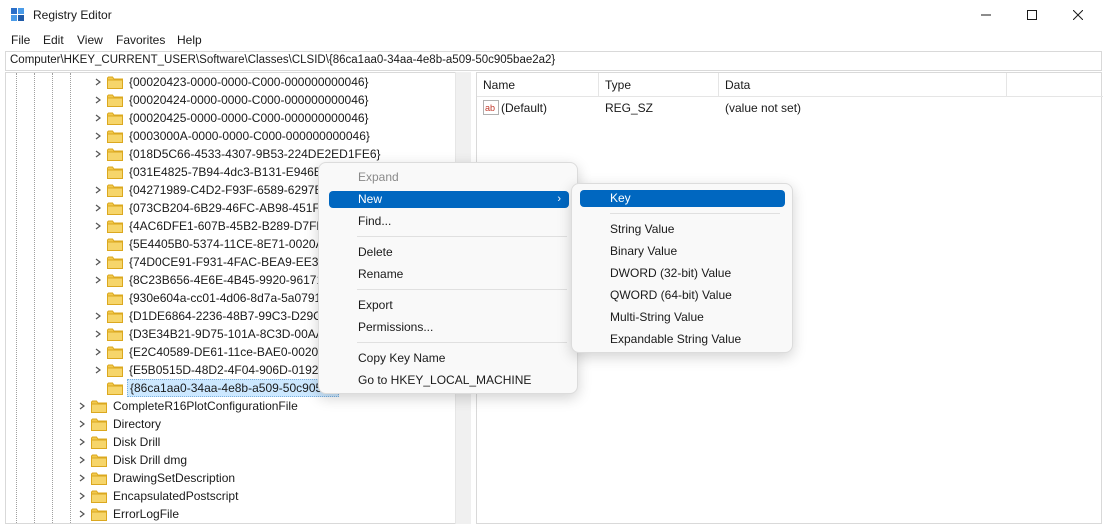 The image size is (1106, 528). I want to click on tree-item: EncapsulatedPostscript, so click(158, 496).